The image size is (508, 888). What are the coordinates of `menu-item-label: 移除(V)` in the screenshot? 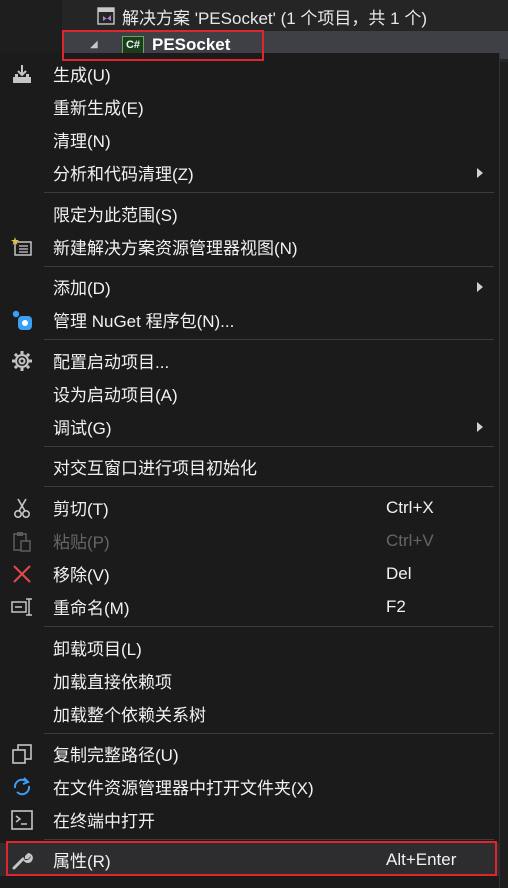 It's located at (81, 575).